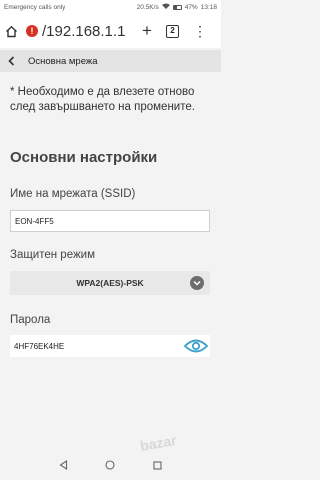 The image size is (320, 480). What do you see at coordinates (110, 346) in the screenshot?
I see `password-input: 4HF76EK4HE` at bounding box center [110, 346].